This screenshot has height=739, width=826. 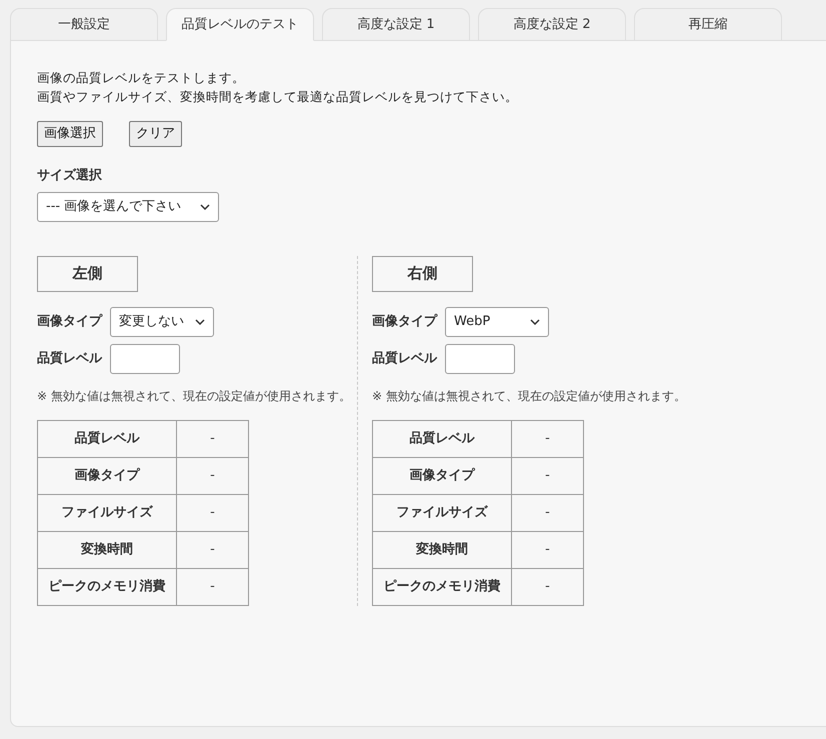 What do you see at coordinates (552, 24) in the screenshot?
I see `tab: 高度な設定 2` at bounding box center [552, 24].